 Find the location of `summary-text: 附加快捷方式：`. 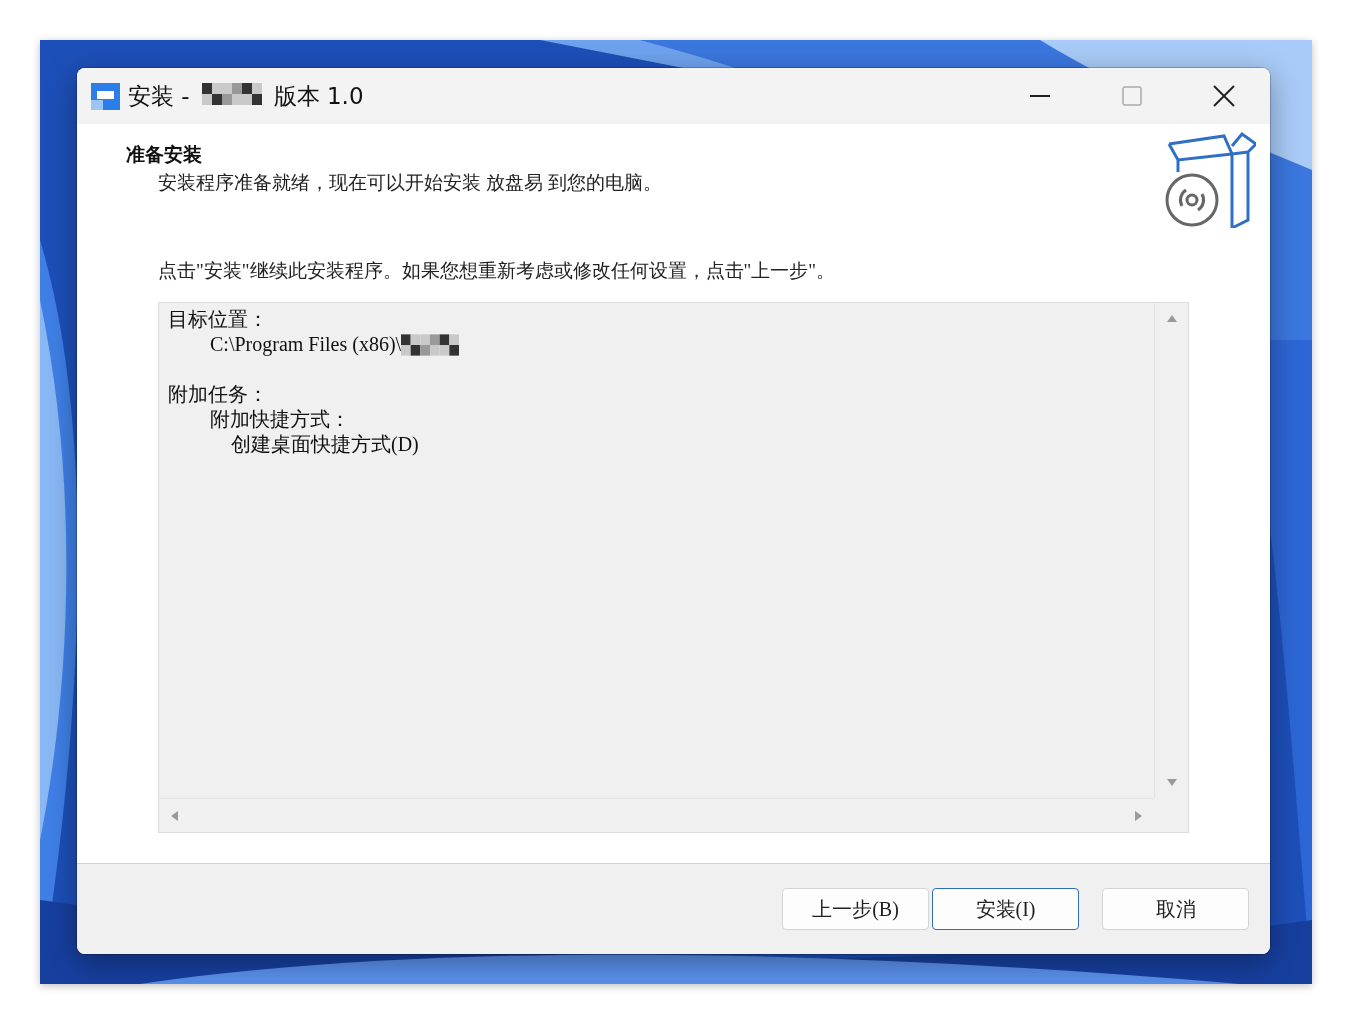

summary-text: 附加快捷方式： is located at coordinates (280, 419).